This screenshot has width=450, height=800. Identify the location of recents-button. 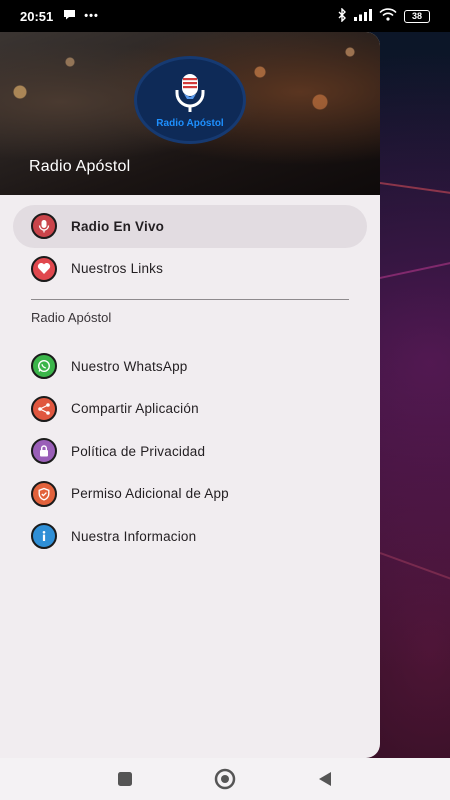
(125, 779).